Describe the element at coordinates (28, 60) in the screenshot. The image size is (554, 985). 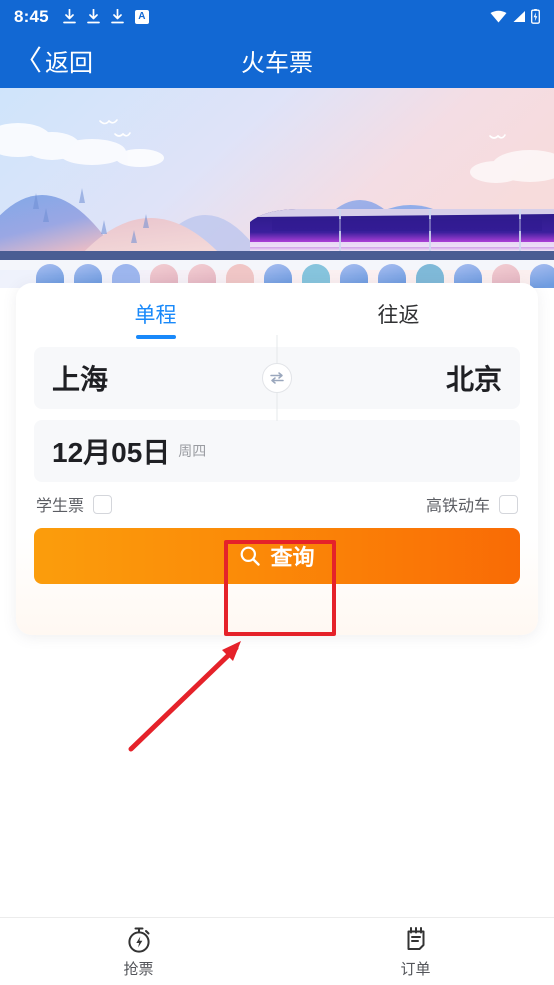
I see `chevron-left-icon: 〈` at that location.